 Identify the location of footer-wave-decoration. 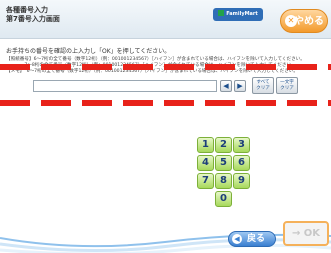
(165, 243).